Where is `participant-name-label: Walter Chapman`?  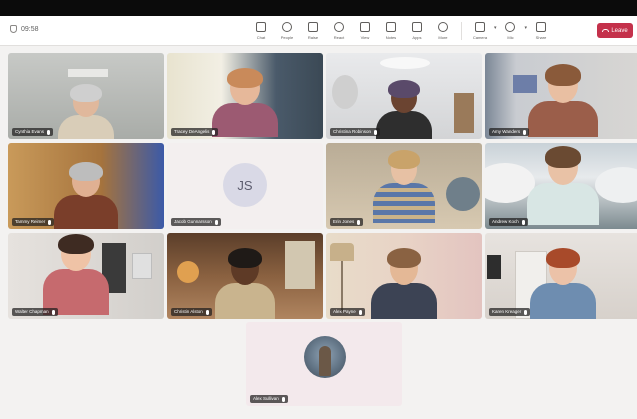 participant-name-label: Walter Chapman is located at coordinates (35, 312).